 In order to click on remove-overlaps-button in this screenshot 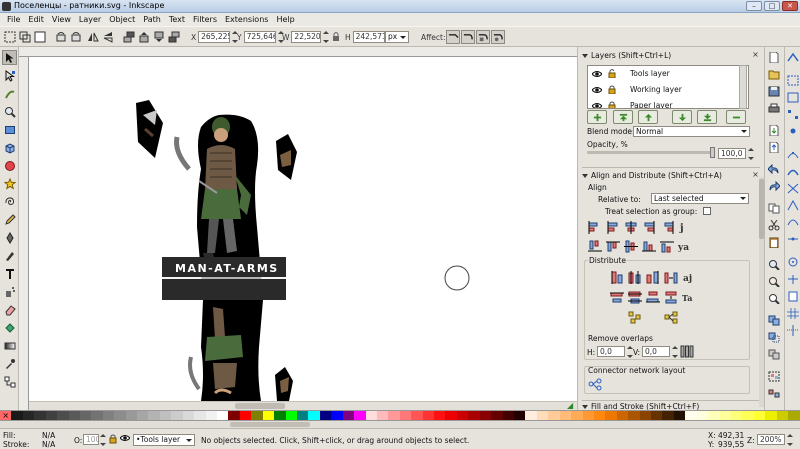, I will do `click(687, 351)`.